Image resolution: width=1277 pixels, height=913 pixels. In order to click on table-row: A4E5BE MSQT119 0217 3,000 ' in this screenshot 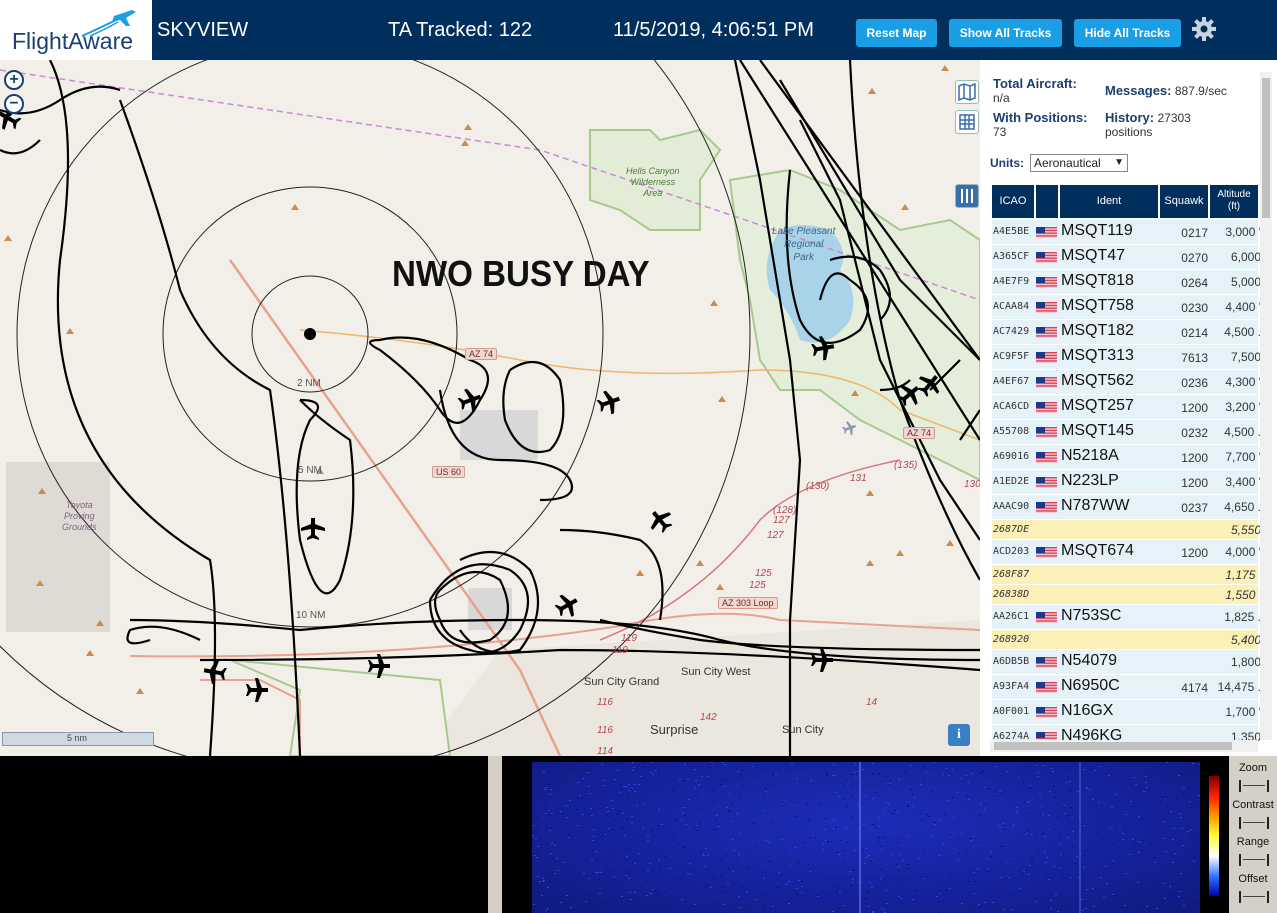, I will do `click(1126, 232)`.